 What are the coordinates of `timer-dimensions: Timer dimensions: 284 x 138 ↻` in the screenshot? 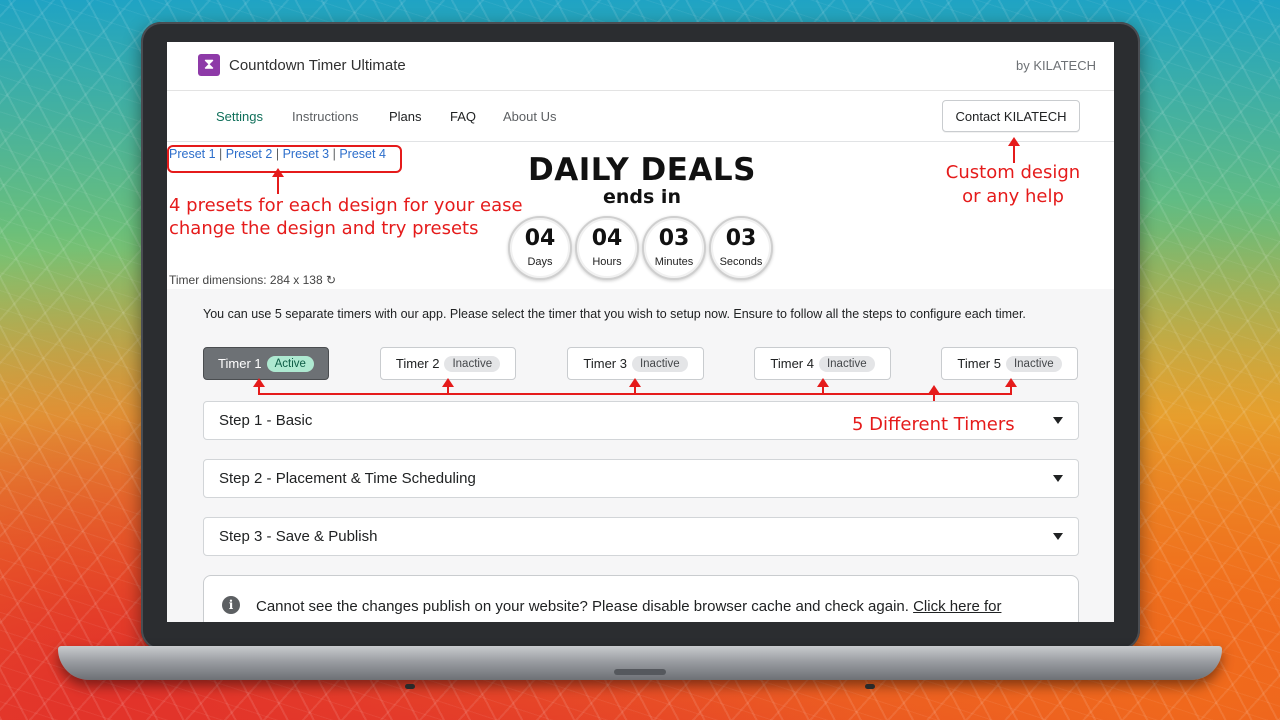 It's located at (252, 280).